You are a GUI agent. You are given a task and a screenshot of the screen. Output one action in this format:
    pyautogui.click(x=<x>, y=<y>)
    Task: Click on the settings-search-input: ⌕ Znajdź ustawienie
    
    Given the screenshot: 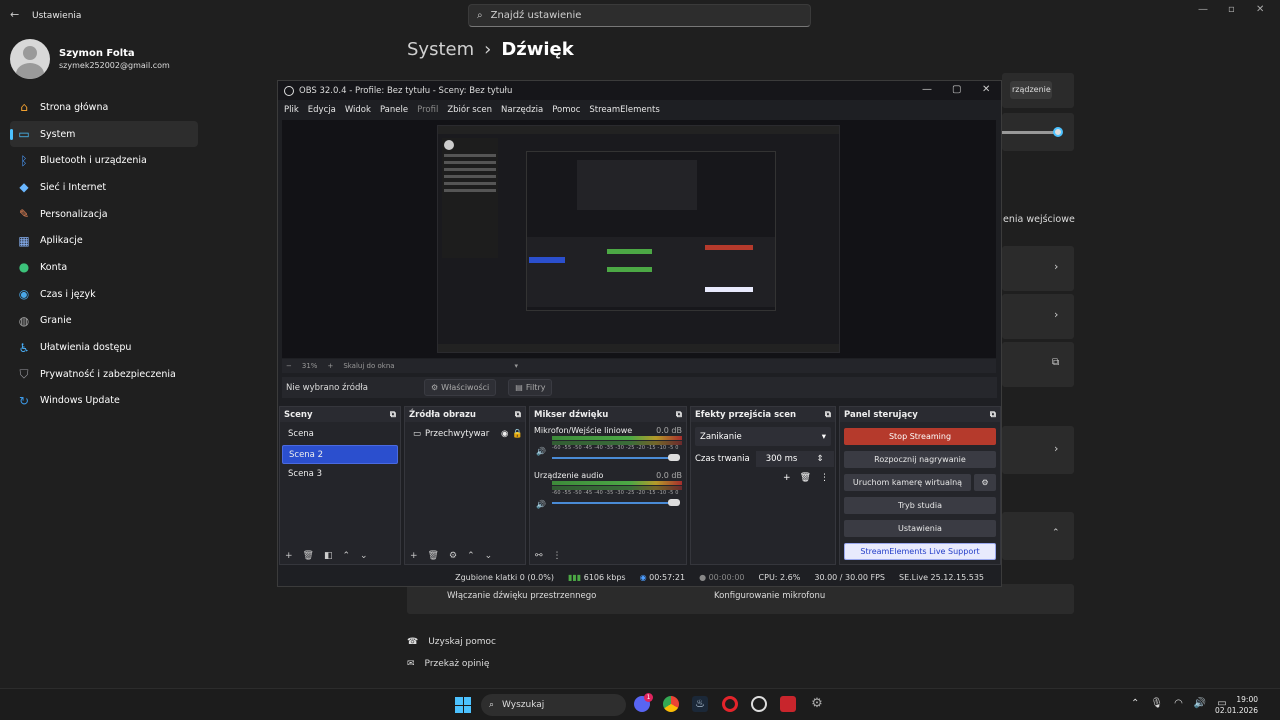 What is the action you would take?
    pyautogui.click(x=639, y=15)
    